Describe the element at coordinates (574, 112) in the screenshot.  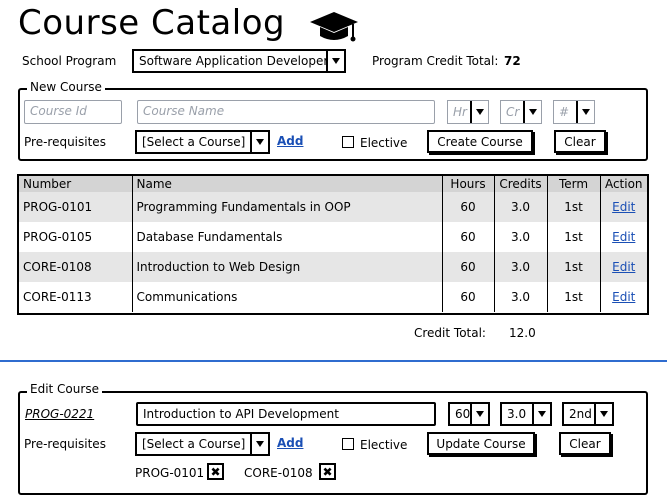
I see `term-select: #` at that location.